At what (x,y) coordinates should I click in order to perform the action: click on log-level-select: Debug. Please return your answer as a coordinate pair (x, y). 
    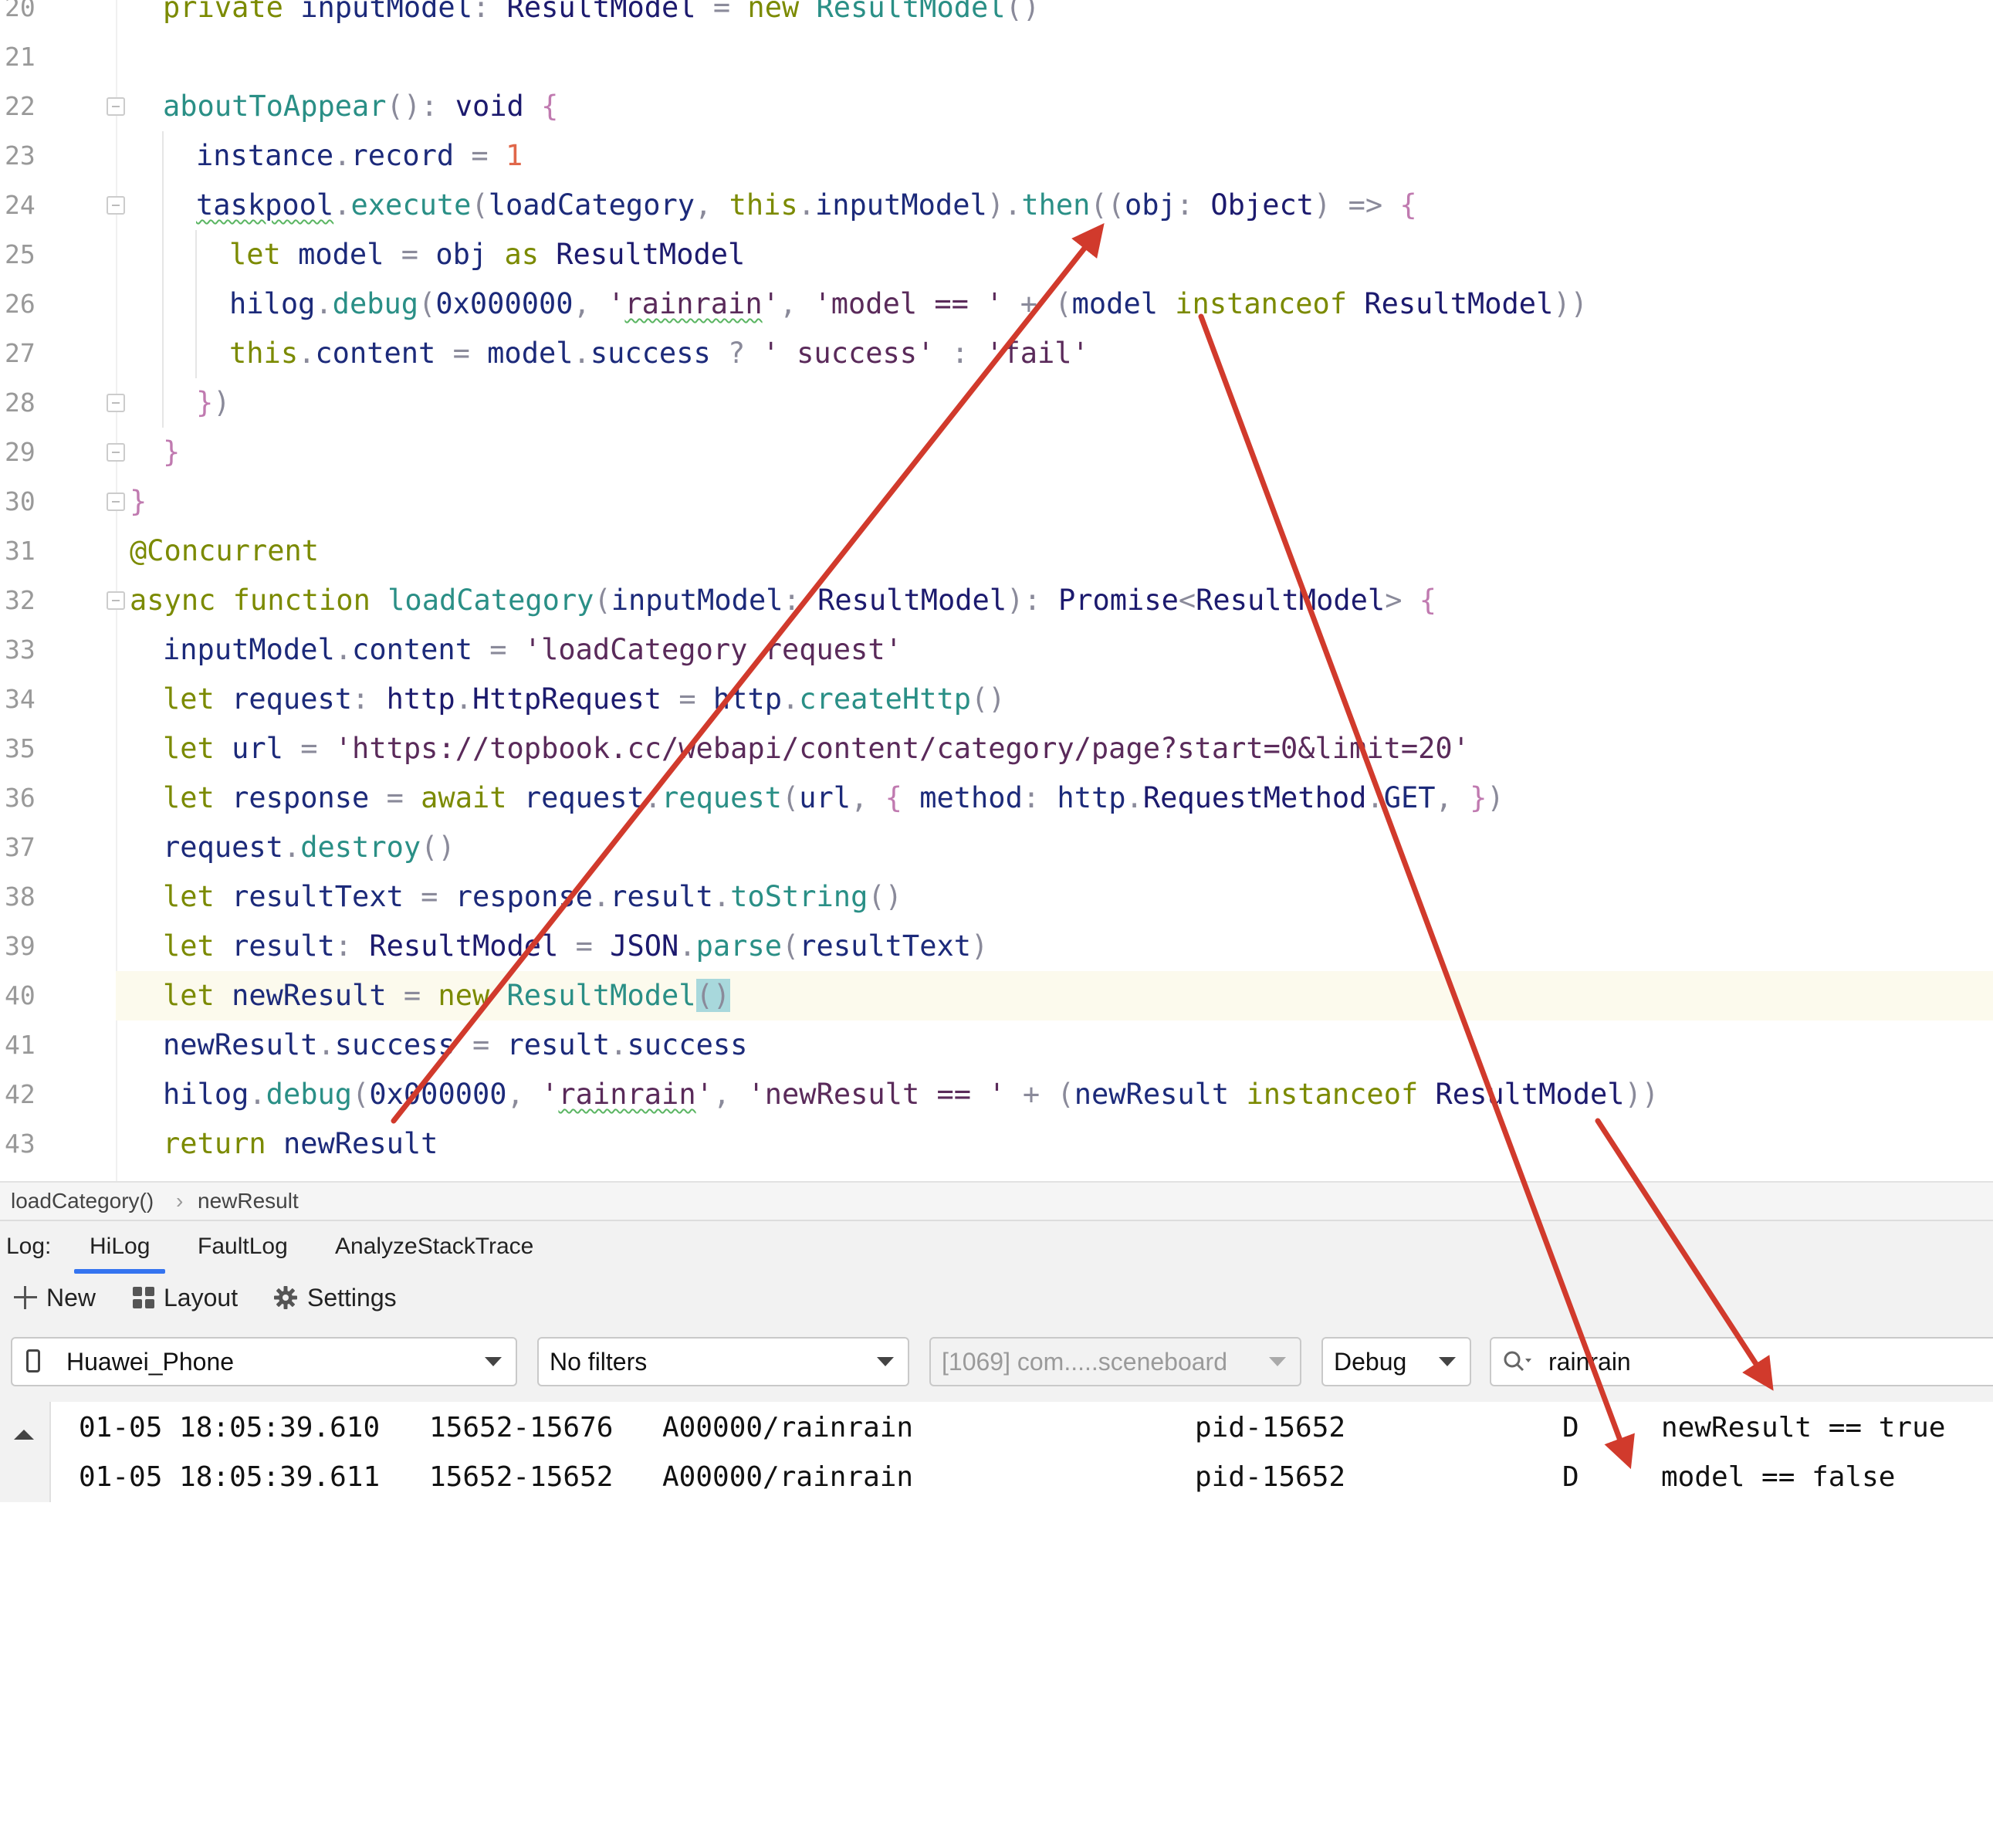
    Looking at the image, I should click on (1396, 1361).